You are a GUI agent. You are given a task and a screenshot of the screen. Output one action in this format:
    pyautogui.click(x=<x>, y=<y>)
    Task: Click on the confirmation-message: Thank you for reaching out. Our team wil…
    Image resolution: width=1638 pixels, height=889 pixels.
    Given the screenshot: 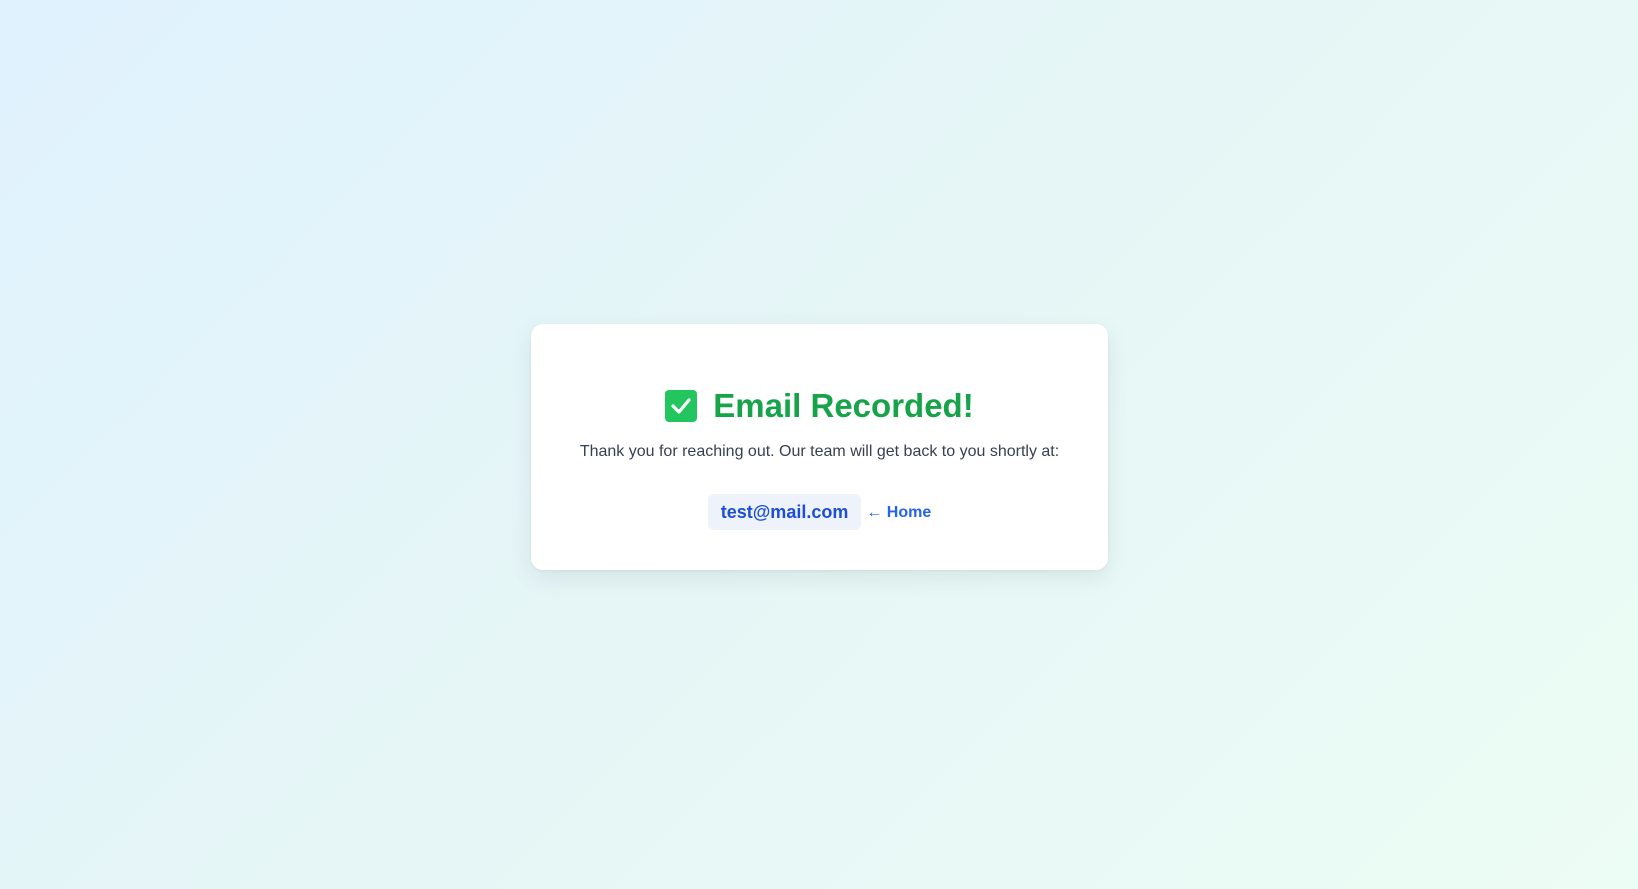 What is the action you would take?
    pyautogui.click(x=819, y=451)
    